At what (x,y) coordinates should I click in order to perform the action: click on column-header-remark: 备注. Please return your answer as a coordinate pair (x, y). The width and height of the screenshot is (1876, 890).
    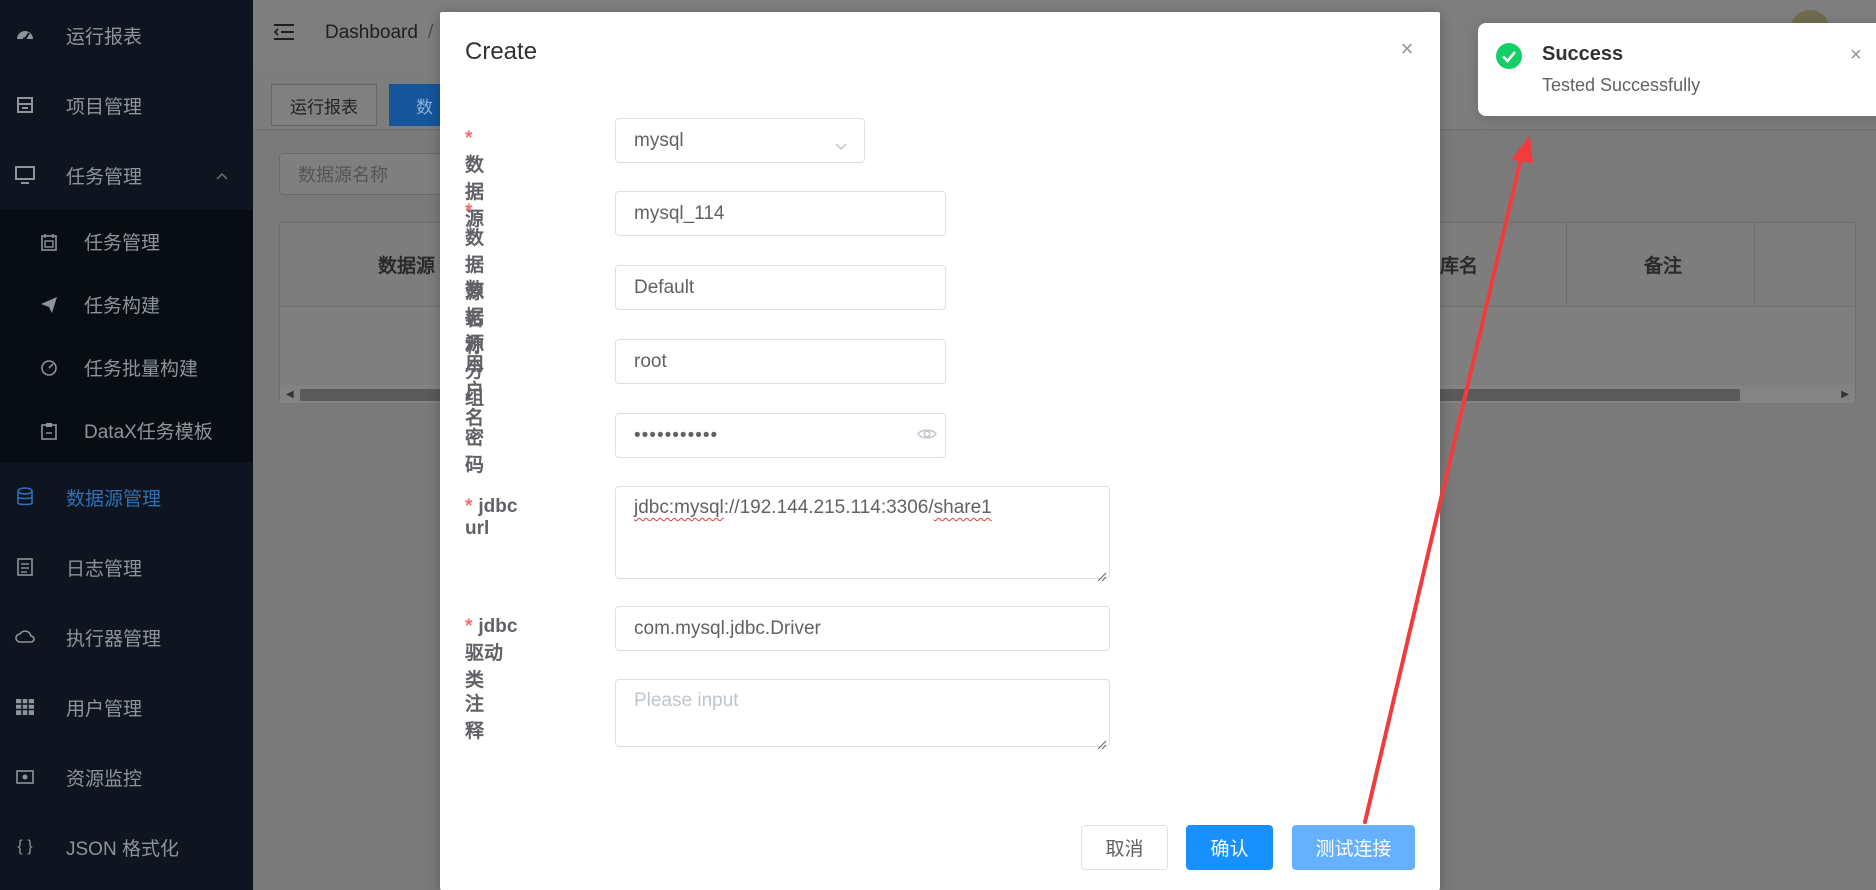
    Looking at the image, I should click on (1663, 266).